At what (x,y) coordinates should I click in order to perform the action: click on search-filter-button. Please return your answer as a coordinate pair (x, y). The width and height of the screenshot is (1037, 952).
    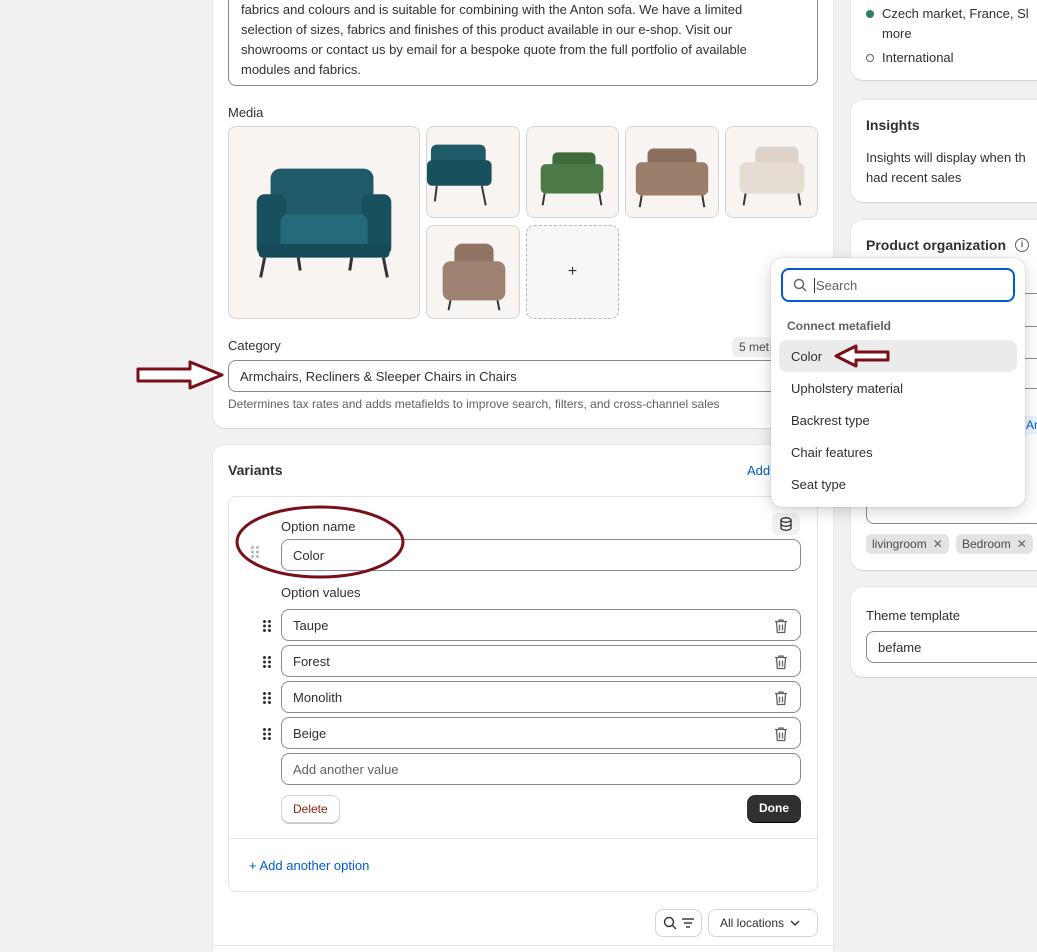
    Looking at the image, I should click on (678, 923).